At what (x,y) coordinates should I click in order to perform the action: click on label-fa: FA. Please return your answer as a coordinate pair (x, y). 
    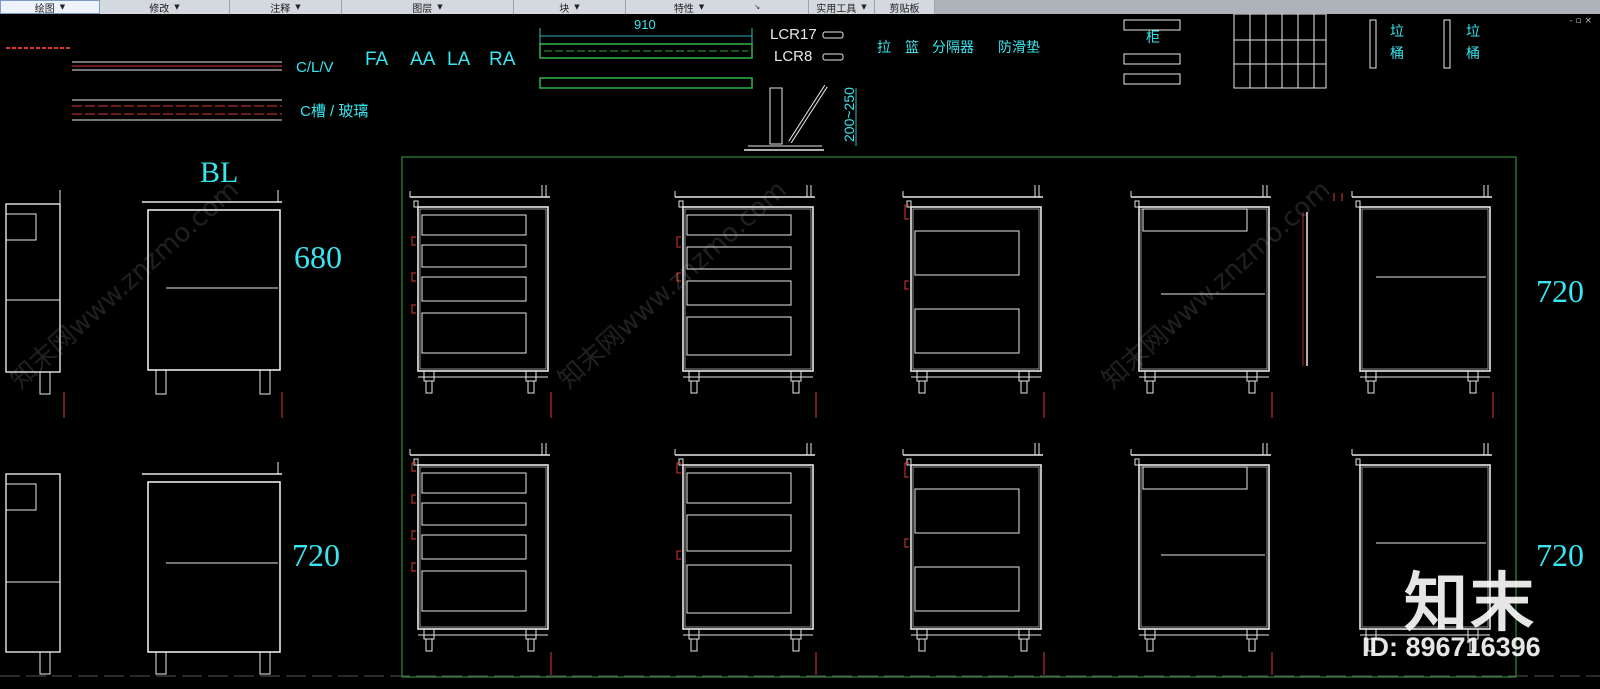
    Looking at the image, I should click on (377, 59).